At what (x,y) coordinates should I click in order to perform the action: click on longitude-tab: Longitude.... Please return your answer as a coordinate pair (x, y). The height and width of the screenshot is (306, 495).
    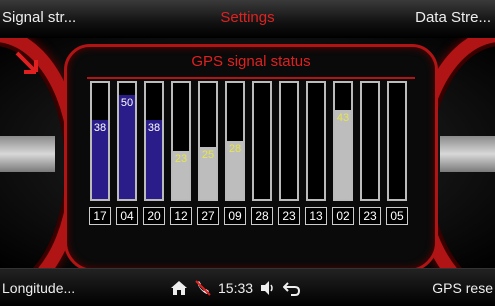
    Looking at the image, I should click on (38, 288).